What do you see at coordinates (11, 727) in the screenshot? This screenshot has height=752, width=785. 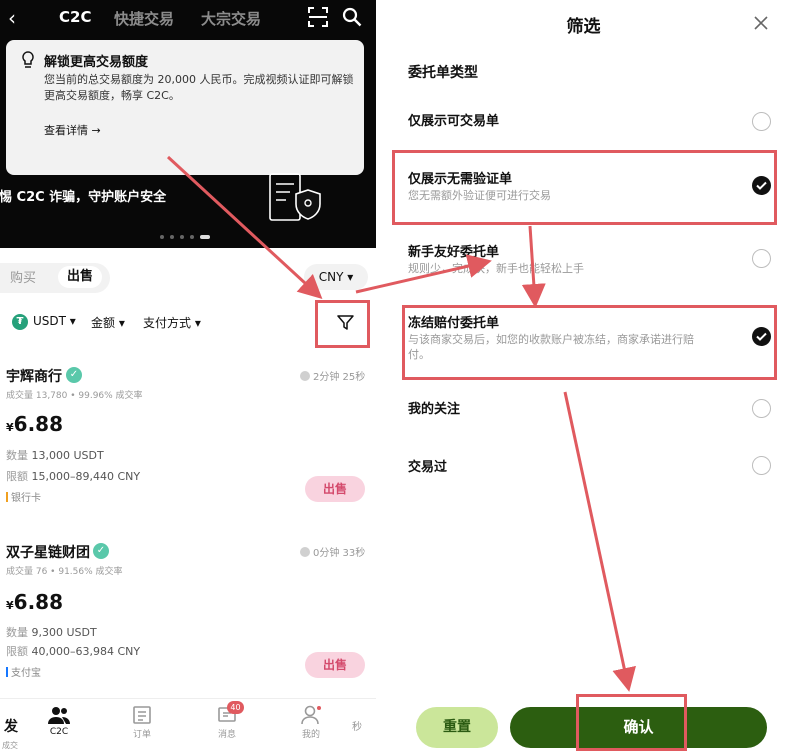 I see `partial-text-left: 发` at bounding box center [11, 727].